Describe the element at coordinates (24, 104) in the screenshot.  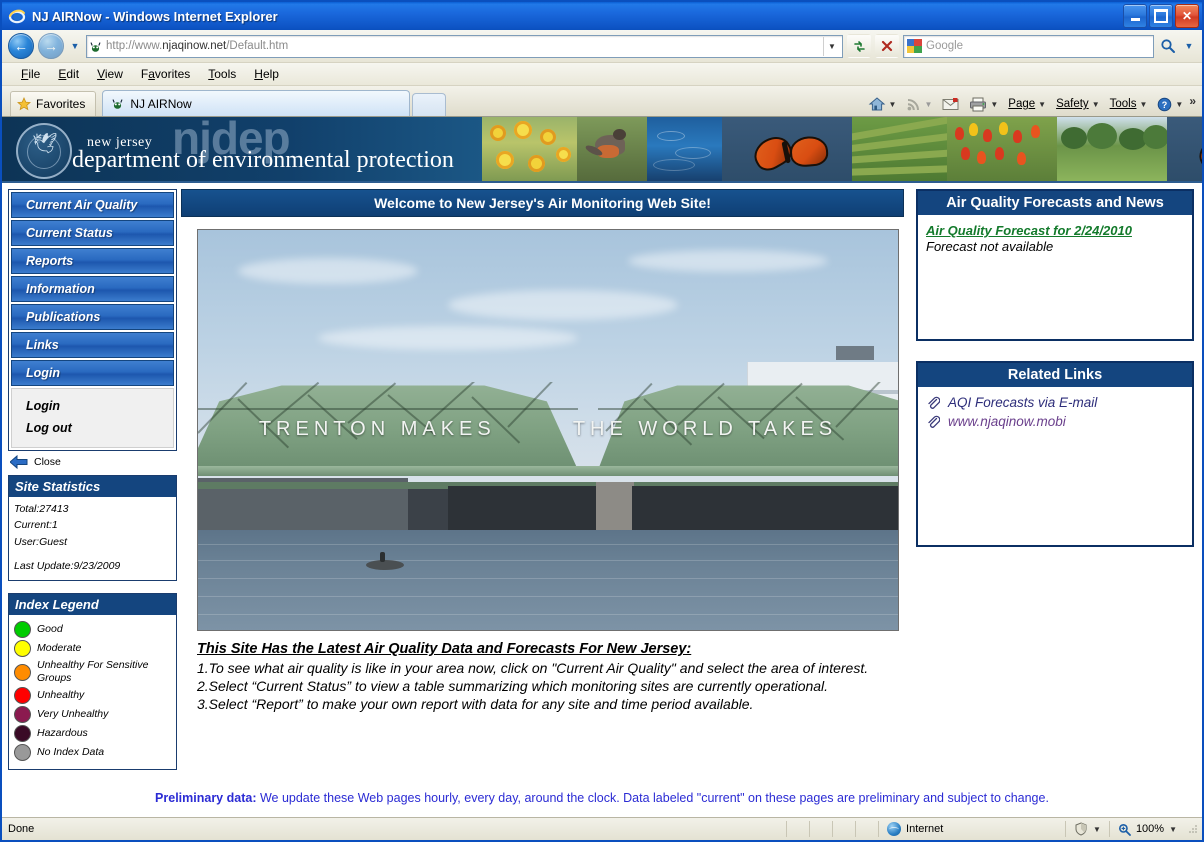
I see `star-icon` at that location.